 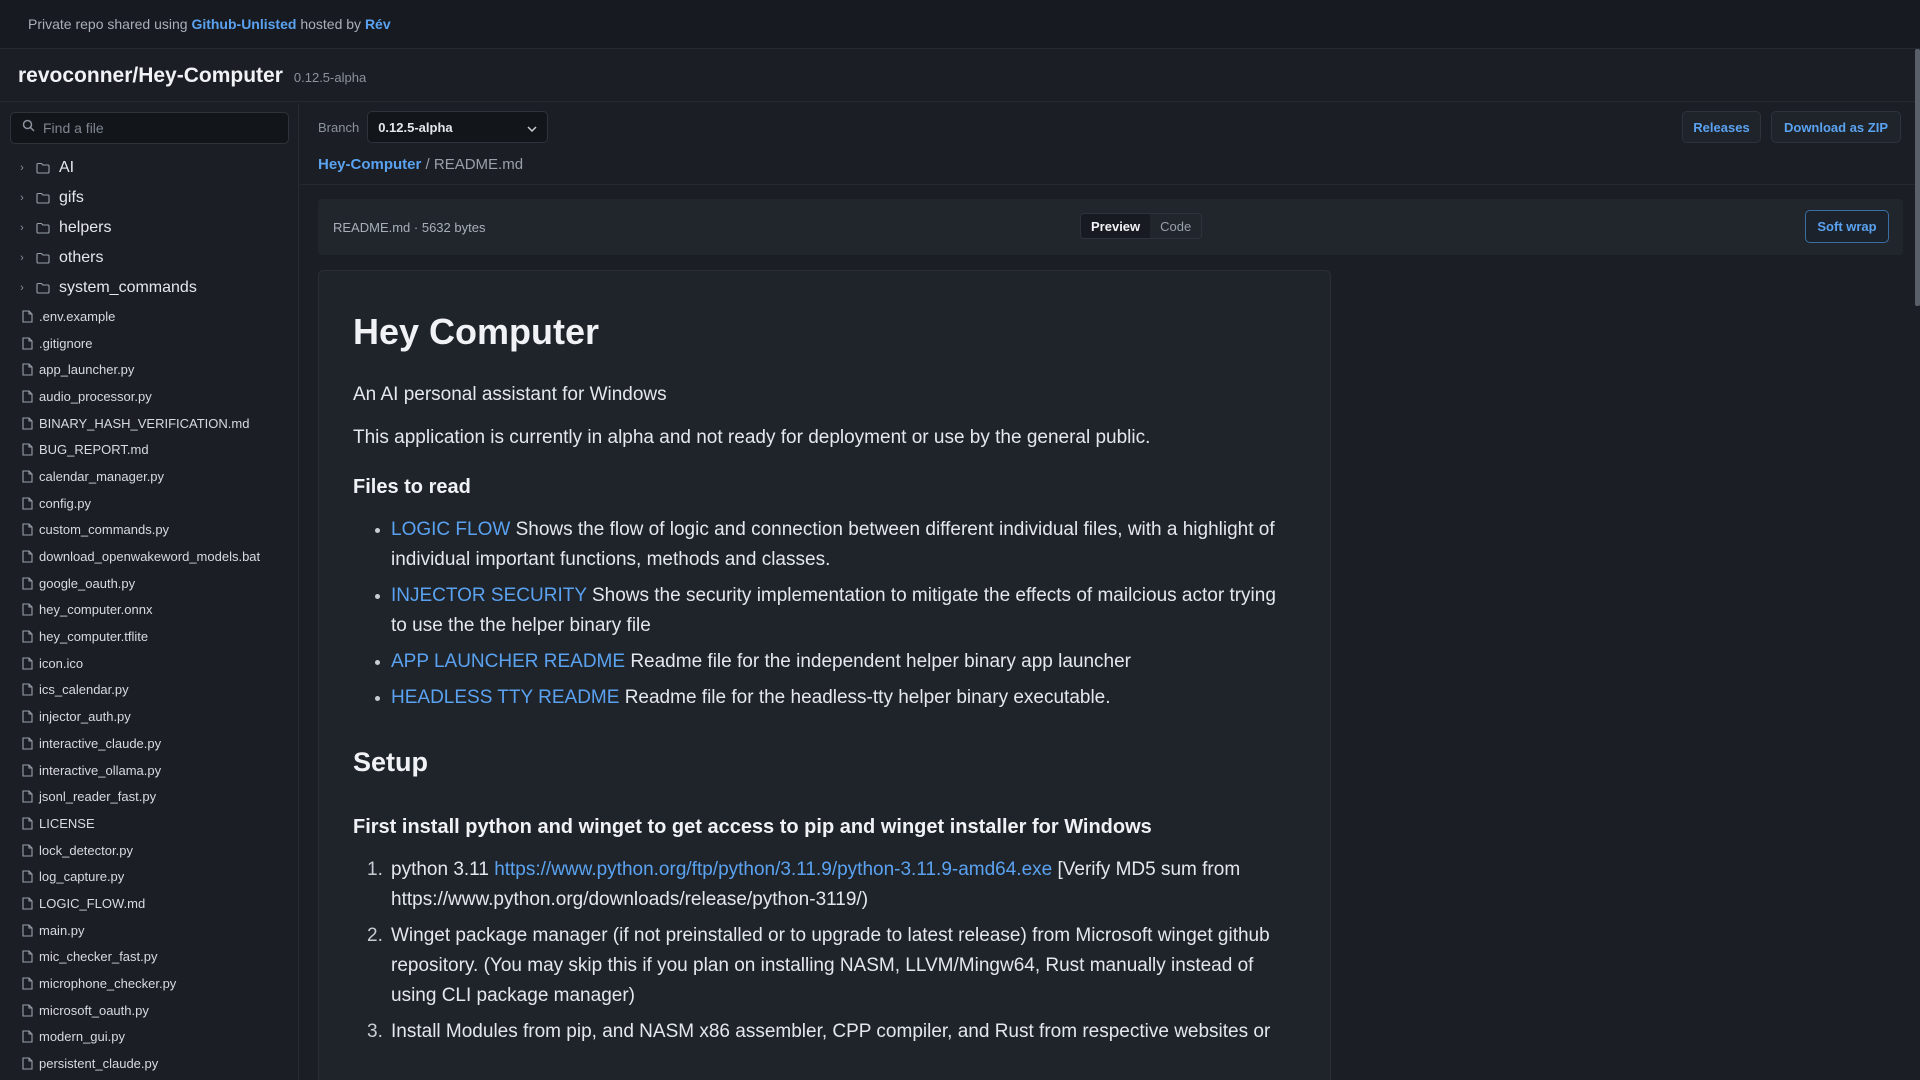 I want to click on breadcrumb: Hey-Computer / README.md, so click(x=420, y=164).